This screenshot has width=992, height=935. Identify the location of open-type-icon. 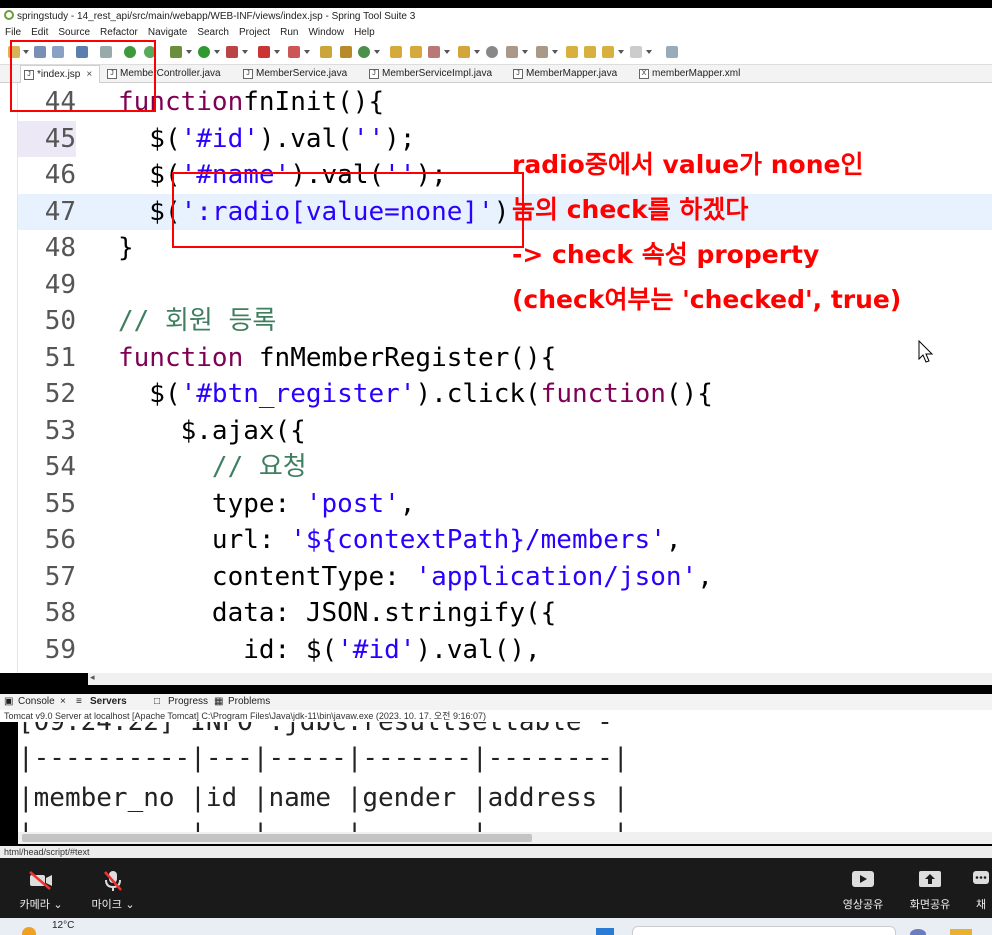
(396, 52).